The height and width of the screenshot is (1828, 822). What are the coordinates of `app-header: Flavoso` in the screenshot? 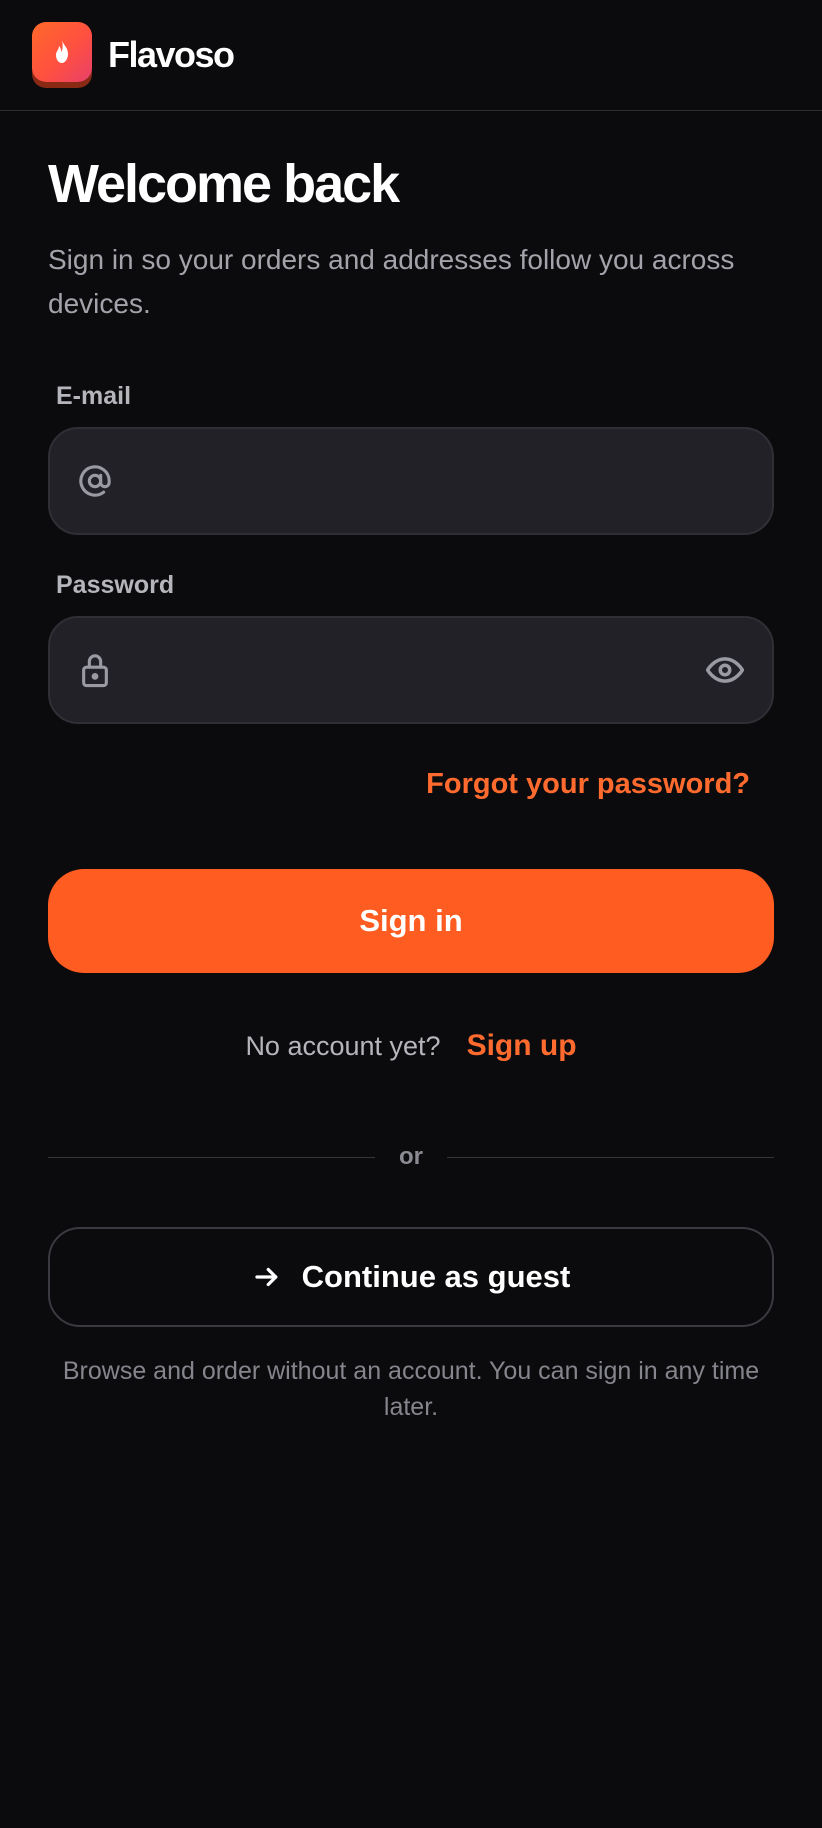 It's located at (411, 55).